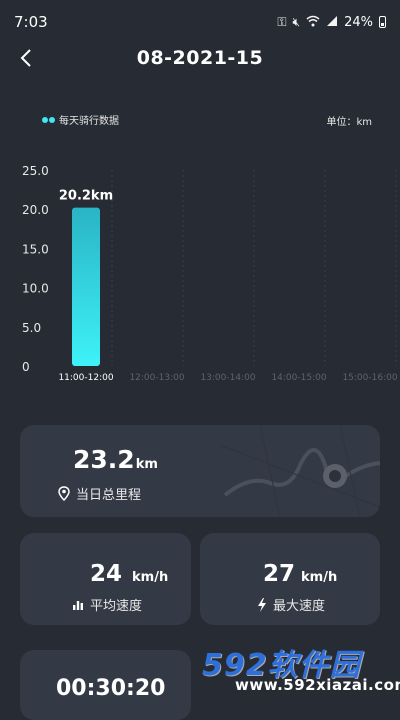 Image resolution: width=400 pixels, height=720 pixels. Describe the element at coordinates (129, 574) in the screenshot. I see `avg-speed-value: 24 km/h` at that location.